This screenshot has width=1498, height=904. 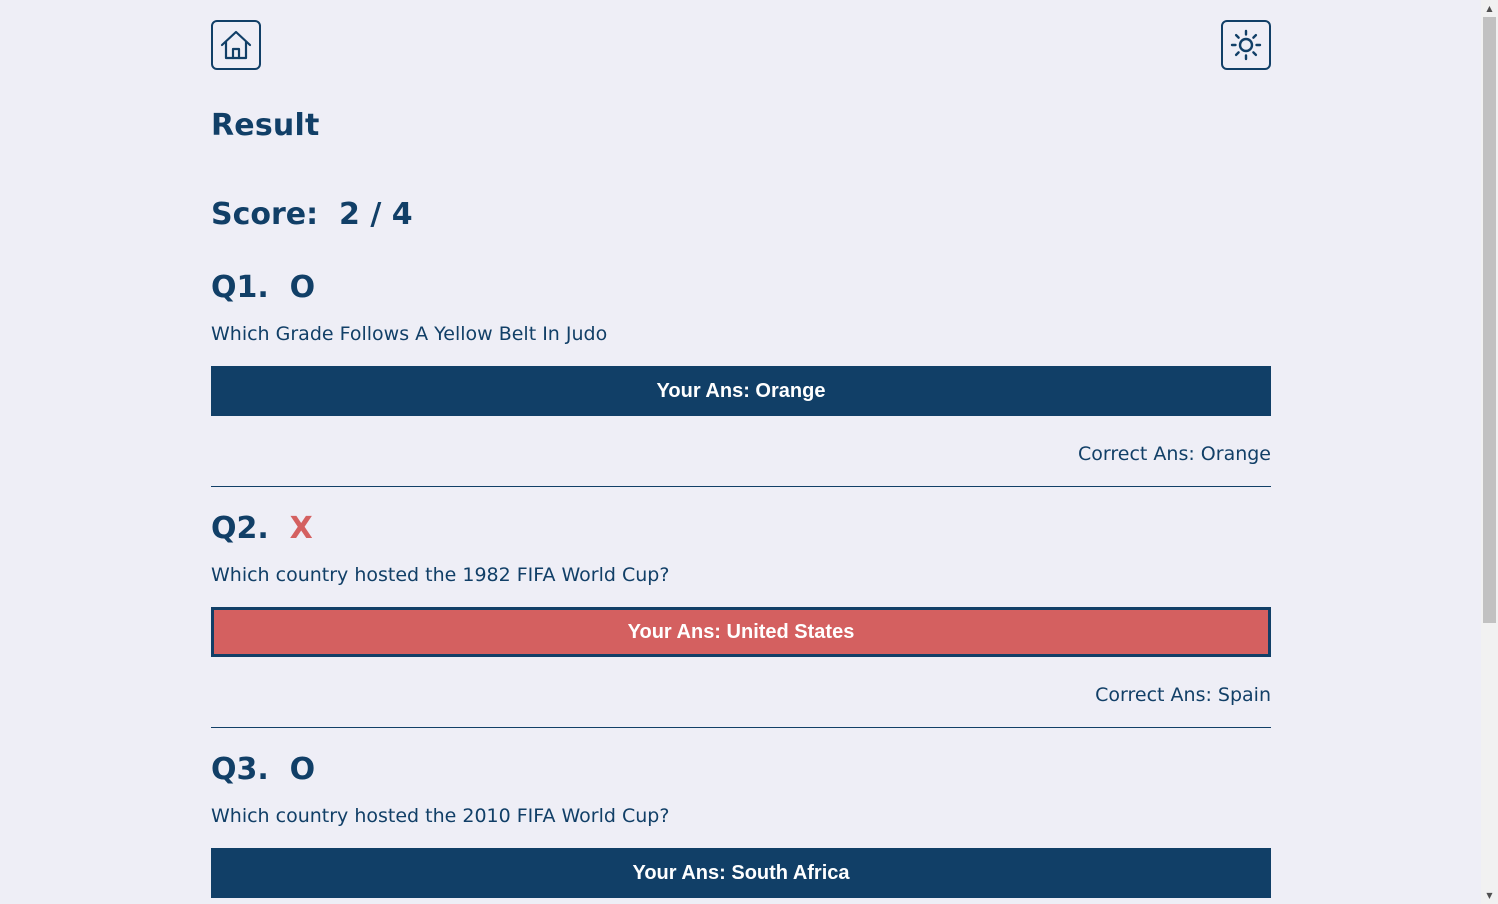 What do you see at coordinates (240, 287) in the screenshot?
I see `question-number: Q1.` at bounding box center [240, 287].